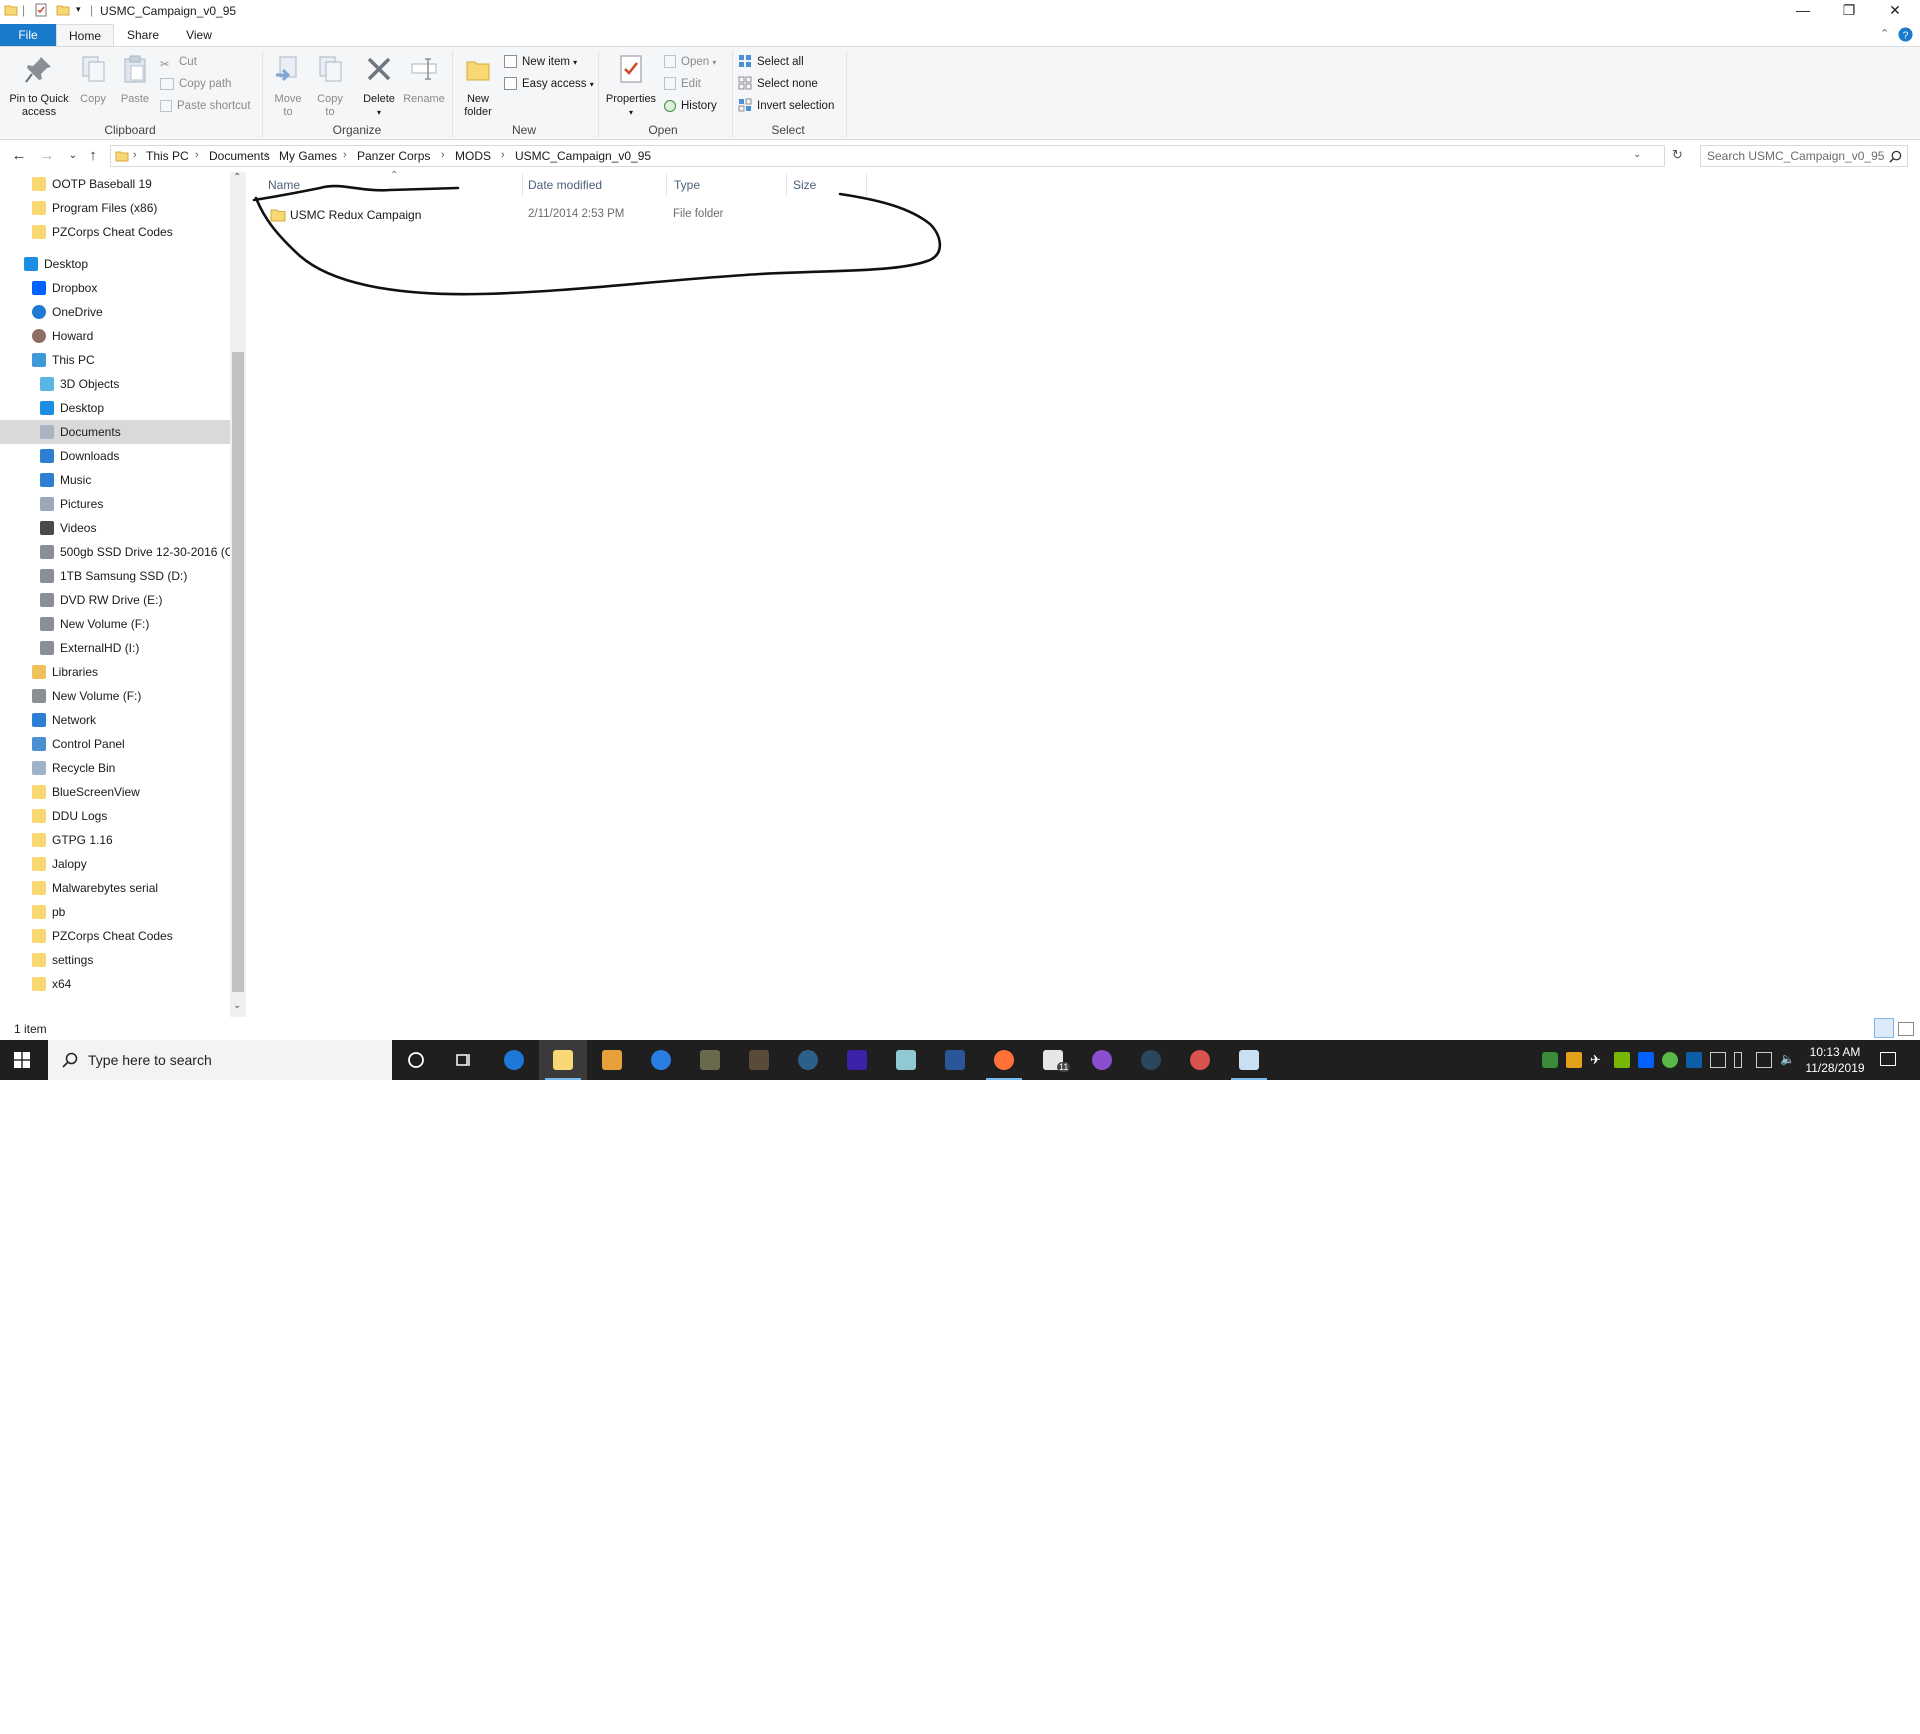  I want to click on breadcrumb-mods: MODS, so click(473, 156).